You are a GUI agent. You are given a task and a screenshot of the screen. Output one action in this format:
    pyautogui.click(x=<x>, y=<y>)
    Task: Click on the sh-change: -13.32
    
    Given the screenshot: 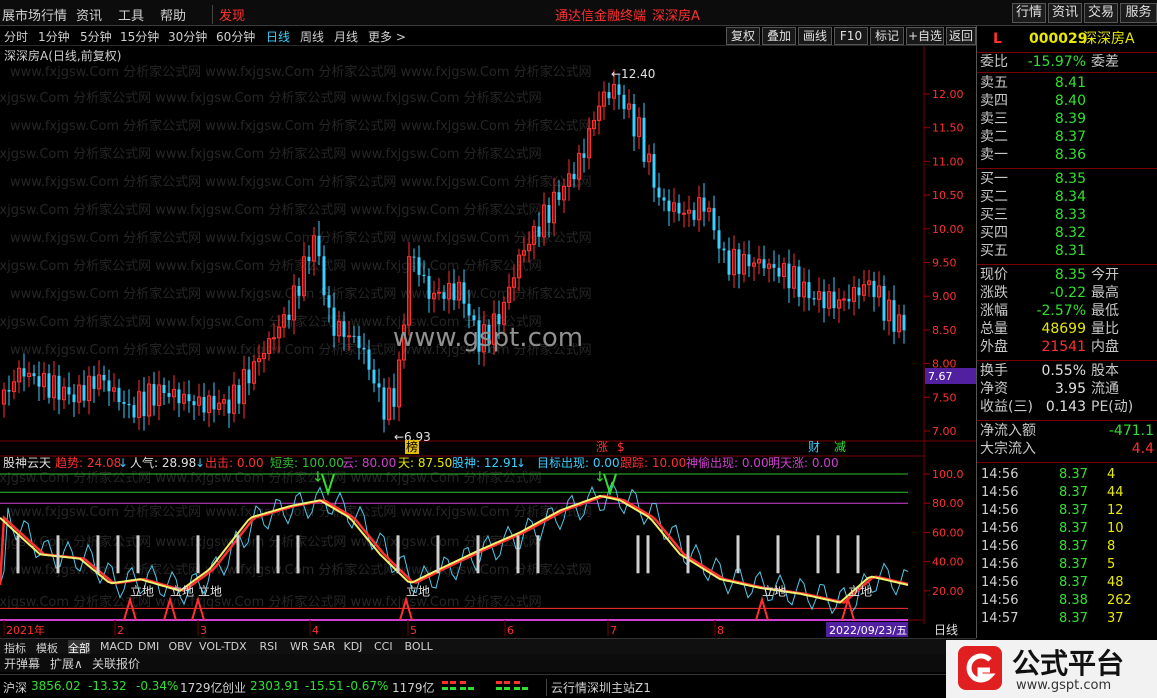 What is the action you would take?
    pyautogui.click(x=107, y=686)
    